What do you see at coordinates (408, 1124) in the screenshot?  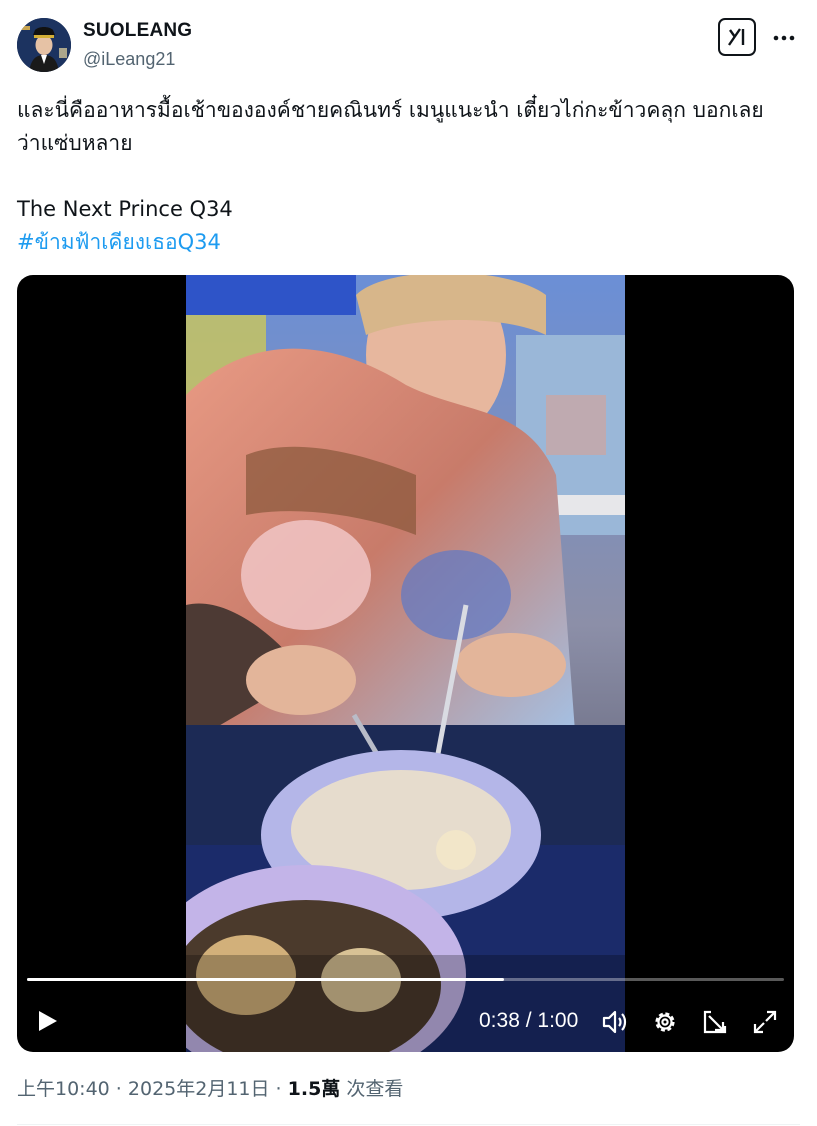 I see `divider` at bounding box center [408, 1124].